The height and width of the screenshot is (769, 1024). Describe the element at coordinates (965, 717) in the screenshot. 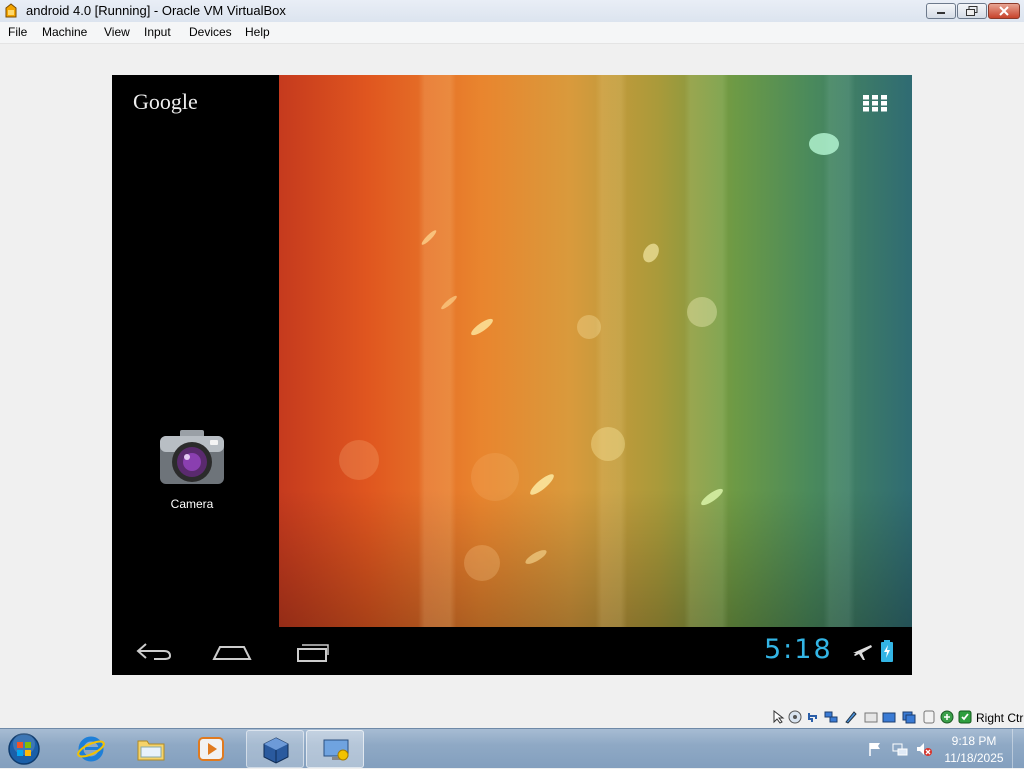

I see `seamless-icon` at that location.